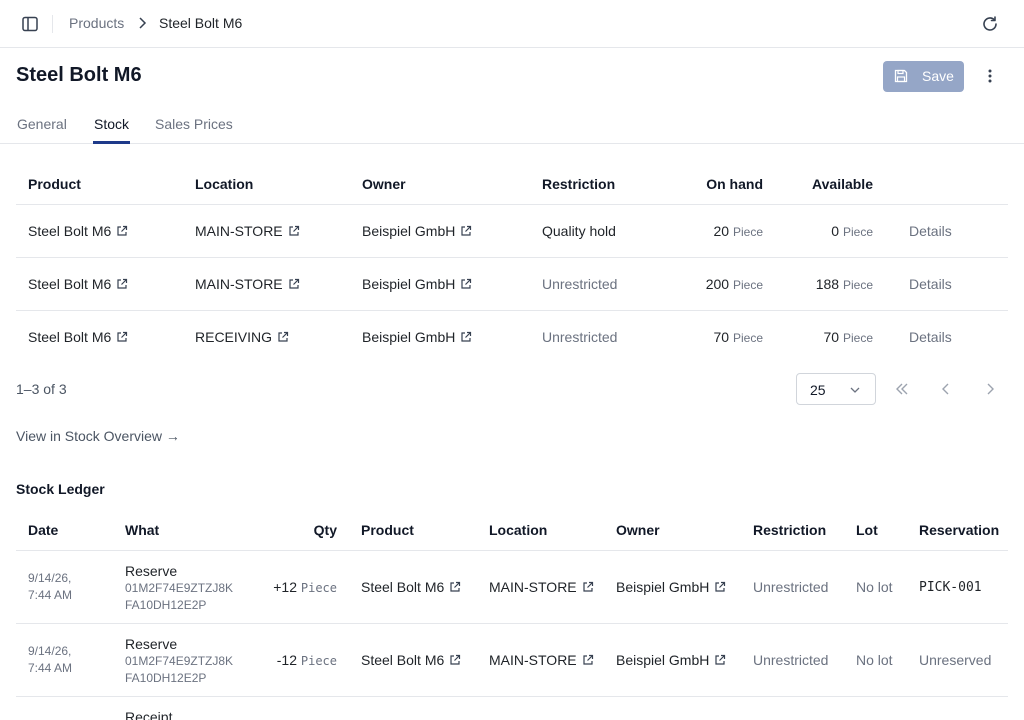 This screenshot has width=1024, height=720. I want to click on on-hand-value: 200 Piece, so click(734, 284).